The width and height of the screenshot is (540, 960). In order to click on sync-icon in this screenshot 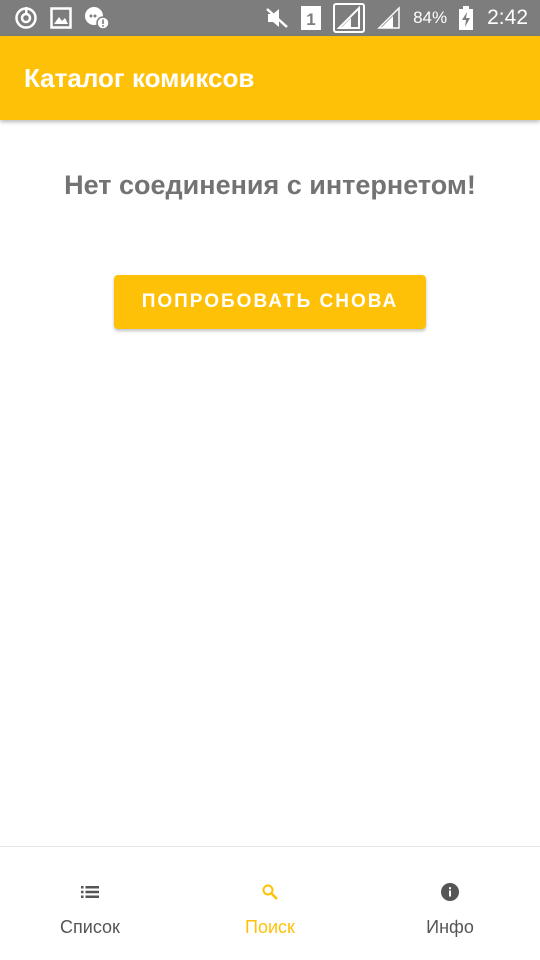, I will do `click(26, 18)`.